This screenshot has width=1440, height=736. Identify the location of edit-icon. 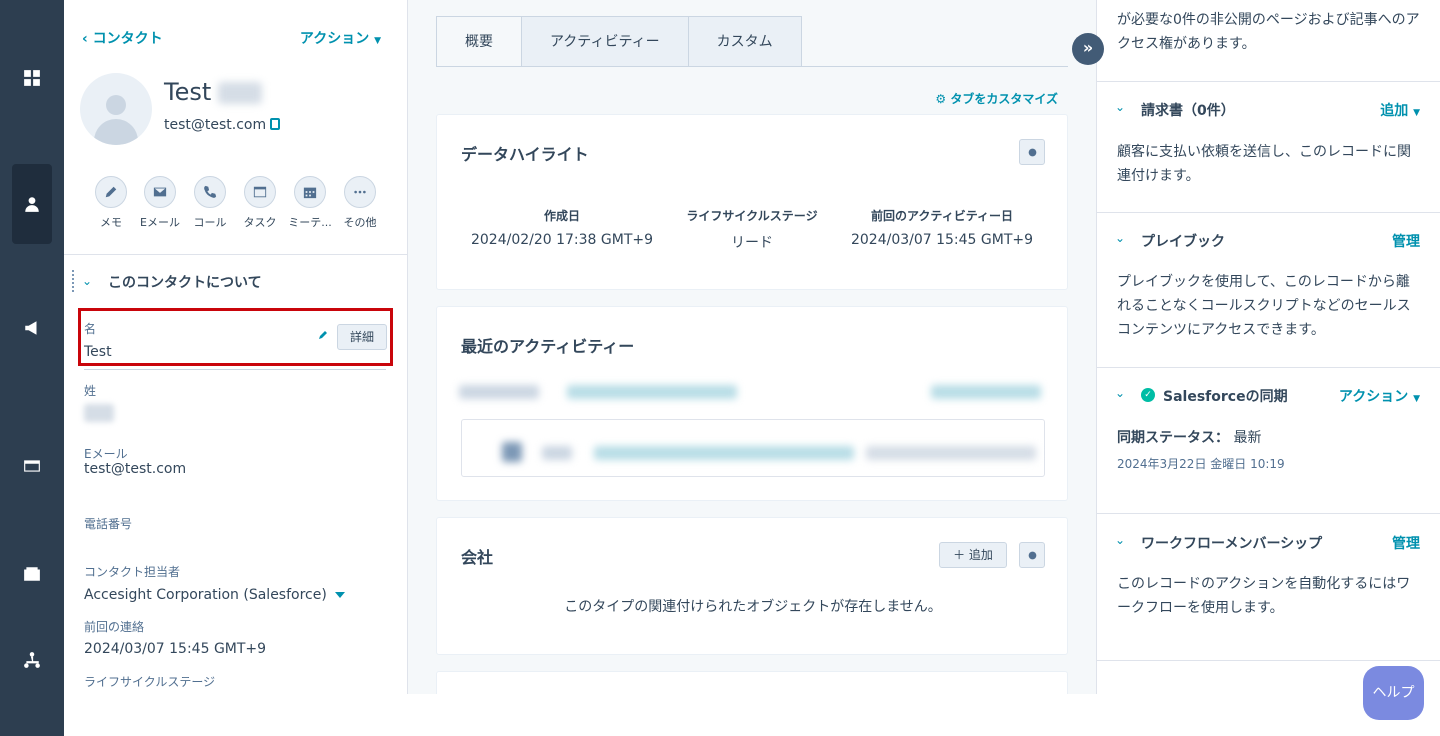
(111, 192).